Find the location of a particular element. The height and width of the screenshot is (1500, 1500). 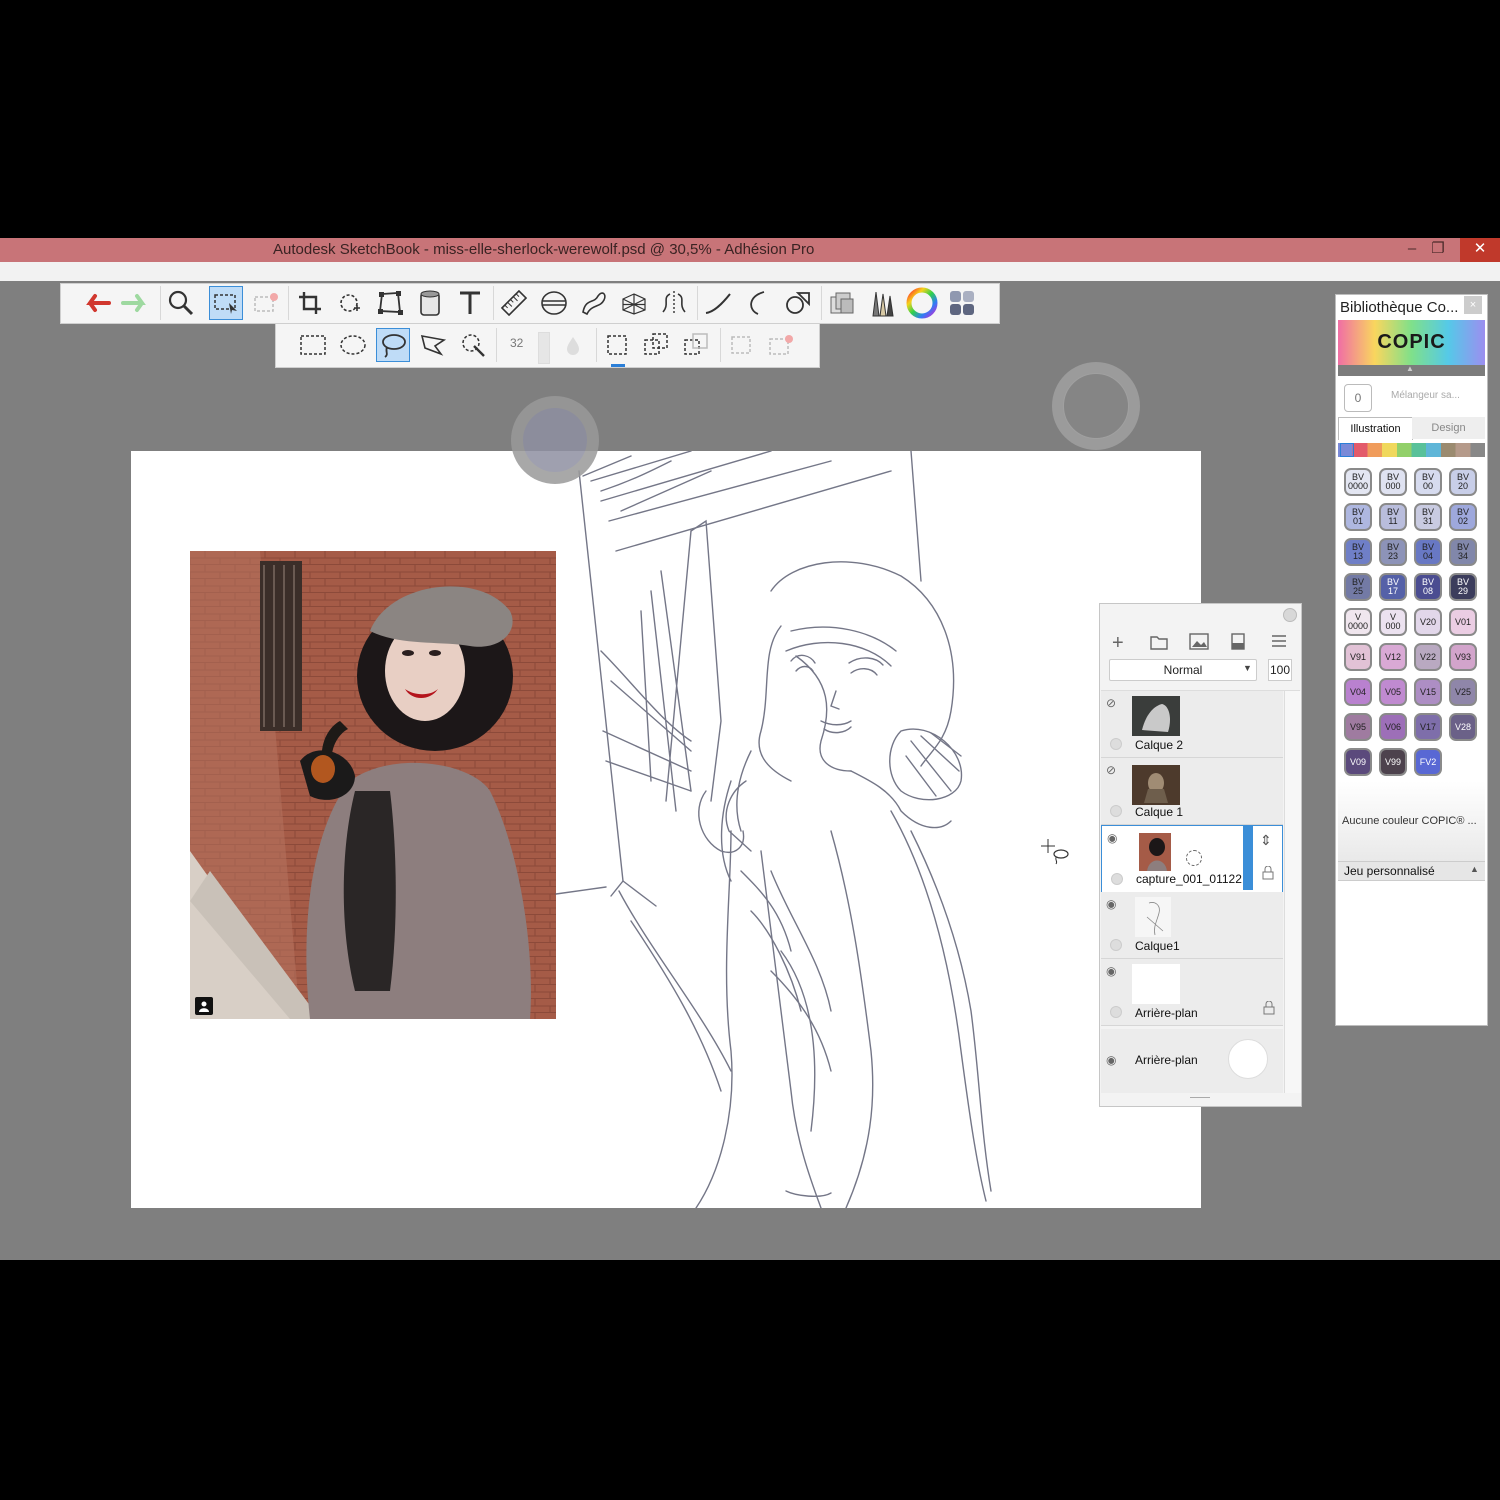

ellipse-guide-icon is located at coordinates (554, 303).